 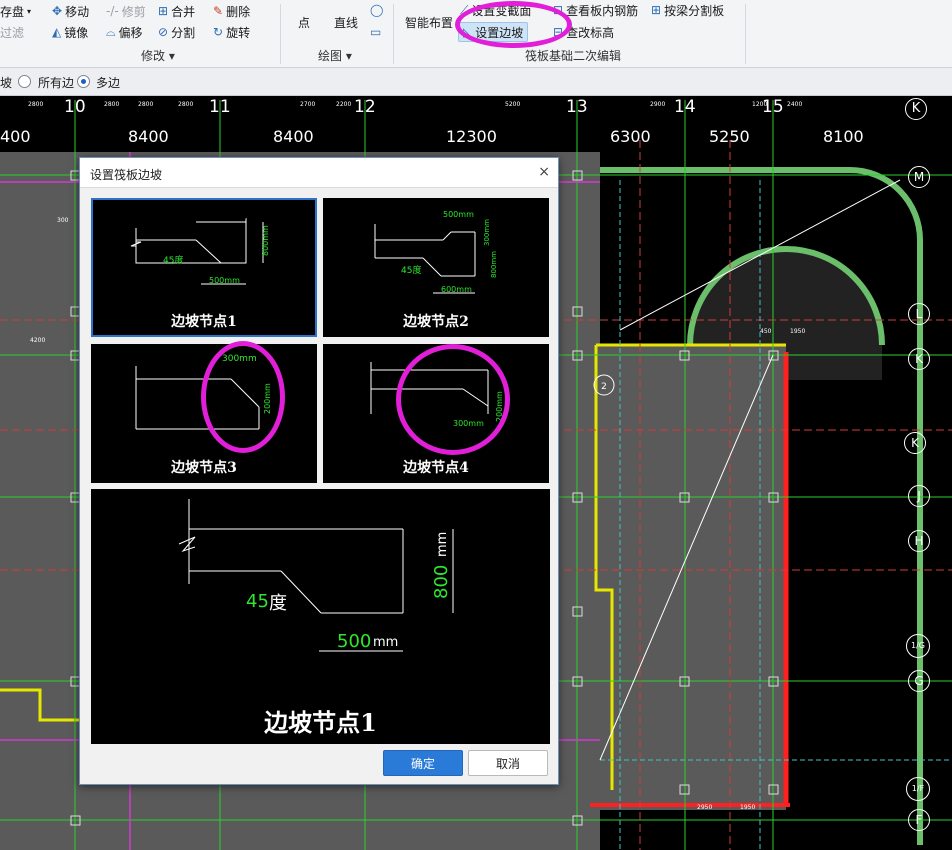 I want to click on delete-button: ✎ 删除, so click(x=231, y=11).